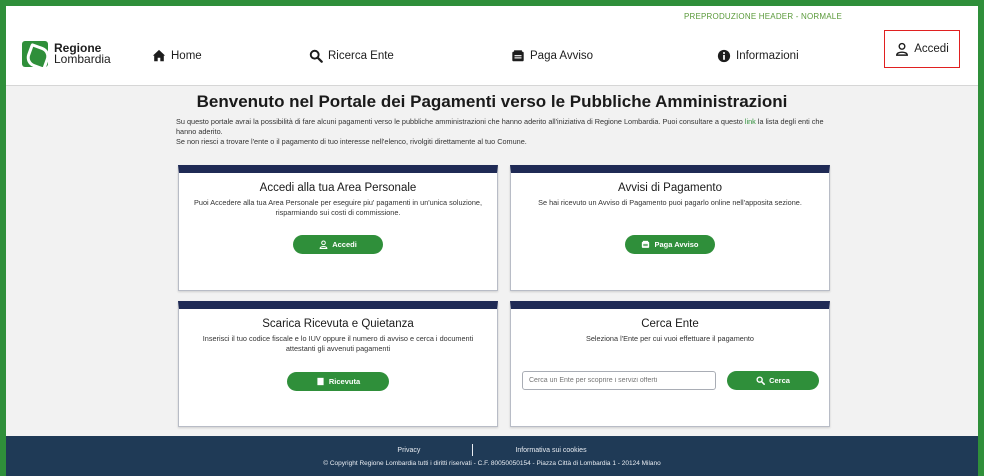 The height and width of the screenshot is (476, 984). I want to click on nav-paga-avviso: Paga Avviso, so click(552, 56).